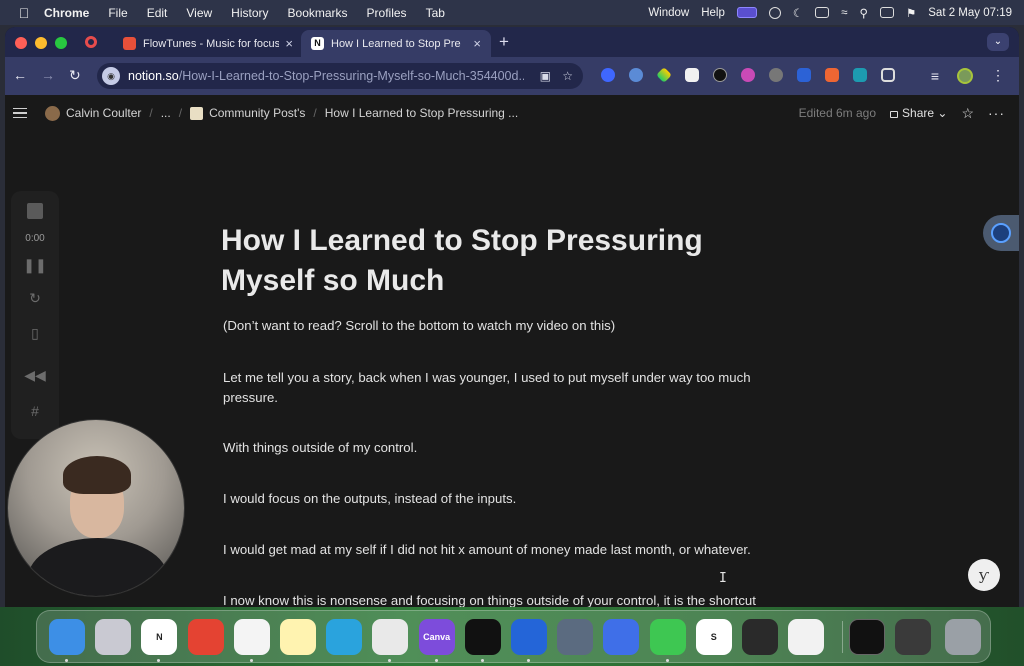  What do you see at coordinates (713, 13) in the screenshot?
I see `menu-help: Help` at bounding box center [713, 13].